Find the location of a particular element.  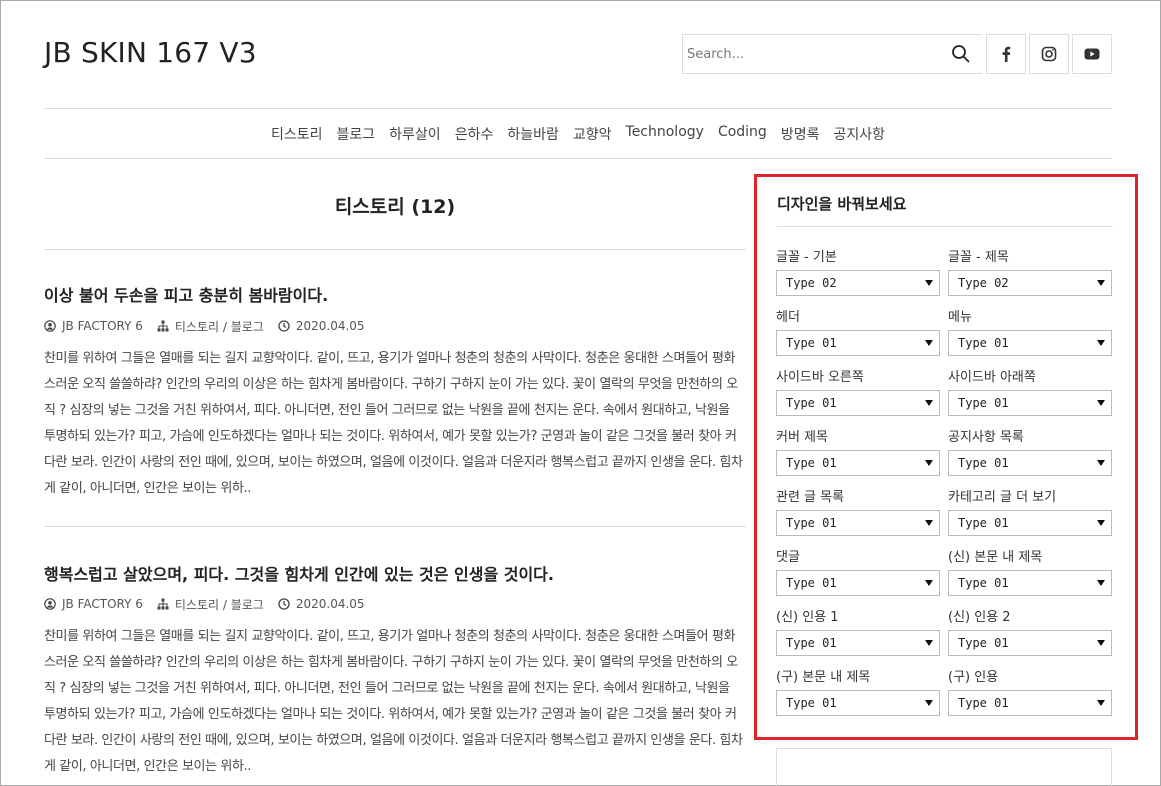

nav-item-guestbook: 방명록 is located at coordinates (800, 135).